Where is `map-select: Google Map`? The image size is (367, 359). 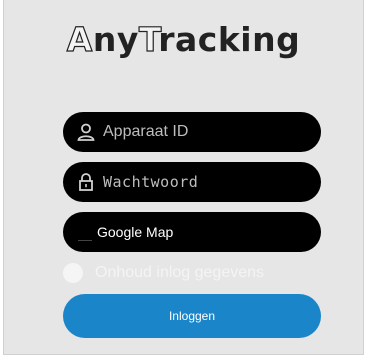 map-select: Google Map is located at coordinates (192, 232).